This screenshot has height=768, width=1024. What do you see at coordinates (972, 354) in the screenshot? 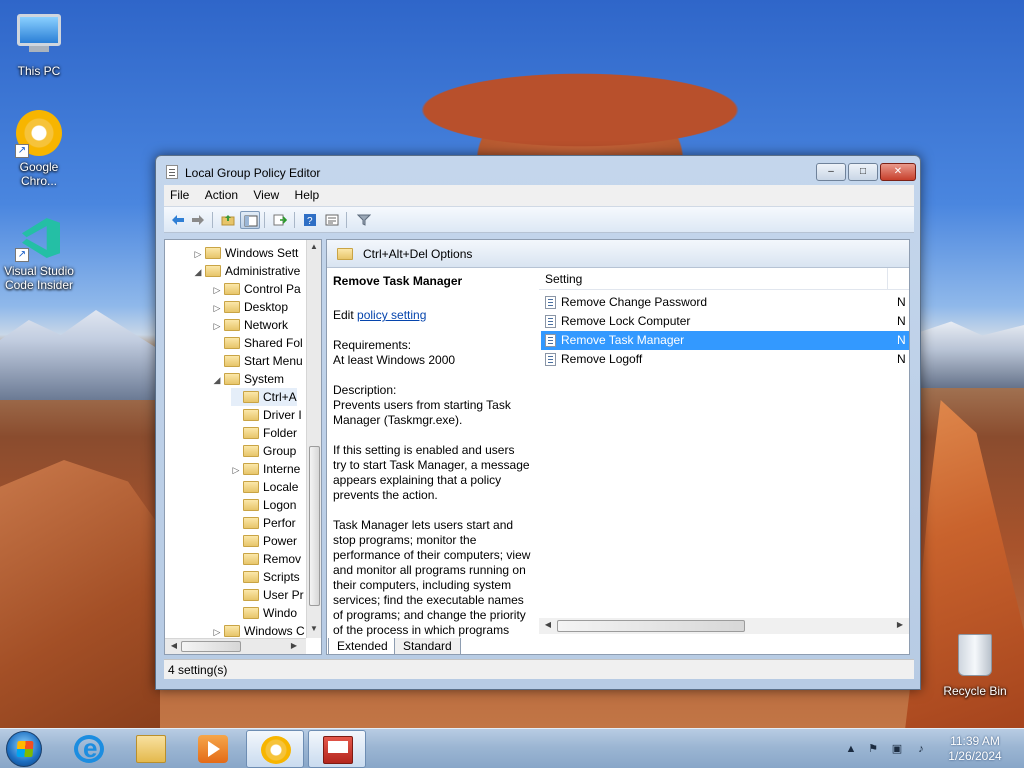
I see `mountain-right` at bounding box center [972, 354].